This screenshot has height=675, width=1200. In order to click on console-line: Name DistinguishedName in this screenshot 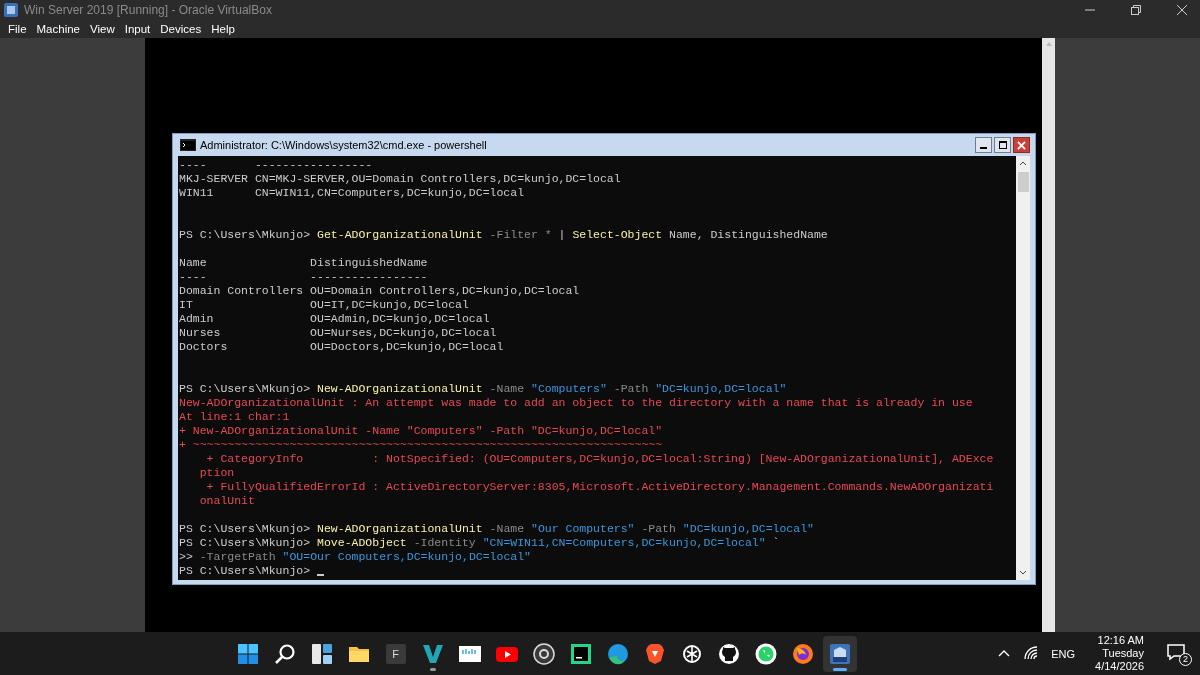, I will do `click(303, 263)`.